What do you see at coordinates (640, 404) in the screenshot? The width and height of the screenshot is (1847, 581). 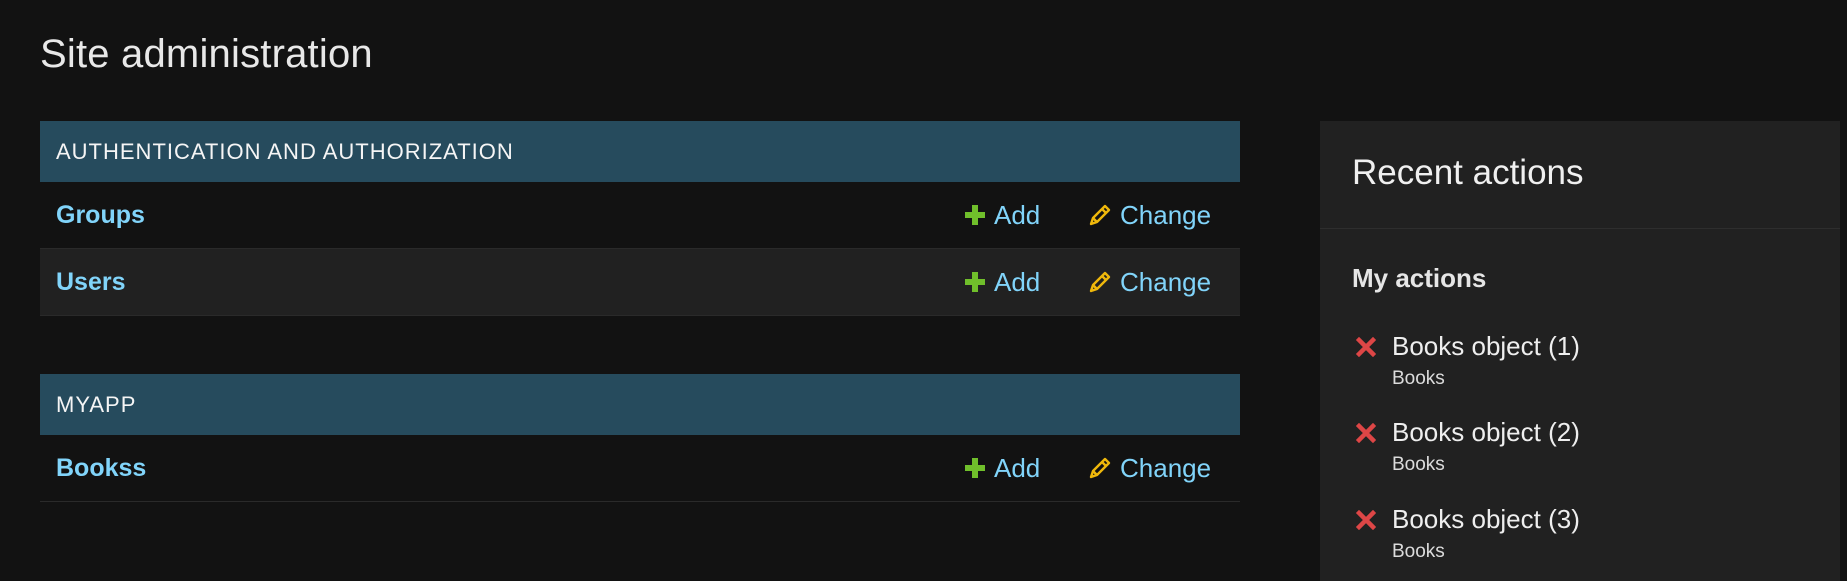 I see `module-caption: MYAPP` at bounding box center [640, 404].